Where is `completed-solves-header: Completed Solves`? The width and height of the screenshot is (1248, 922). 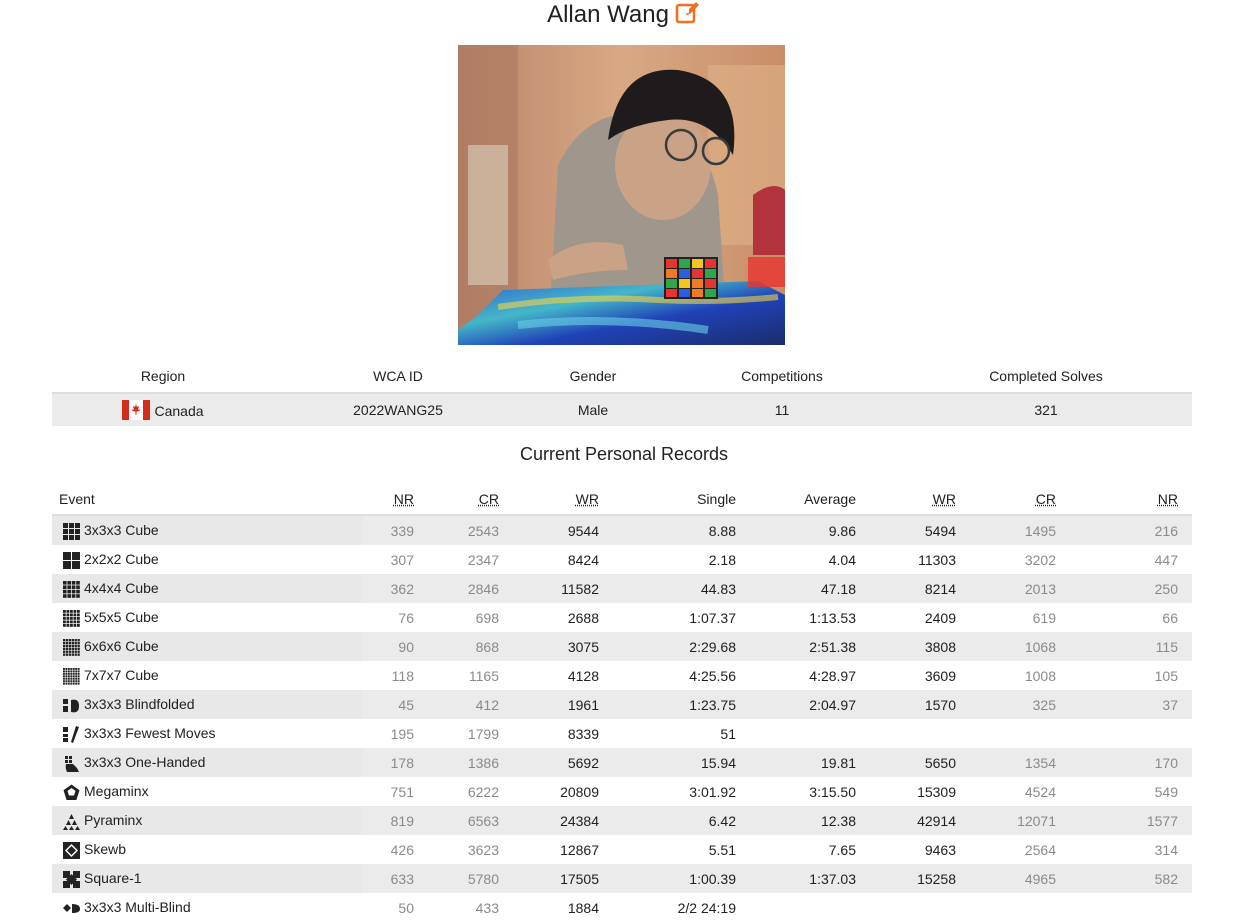
completed-solves-header: Completed Solves is located at coordinates (1046, 377).